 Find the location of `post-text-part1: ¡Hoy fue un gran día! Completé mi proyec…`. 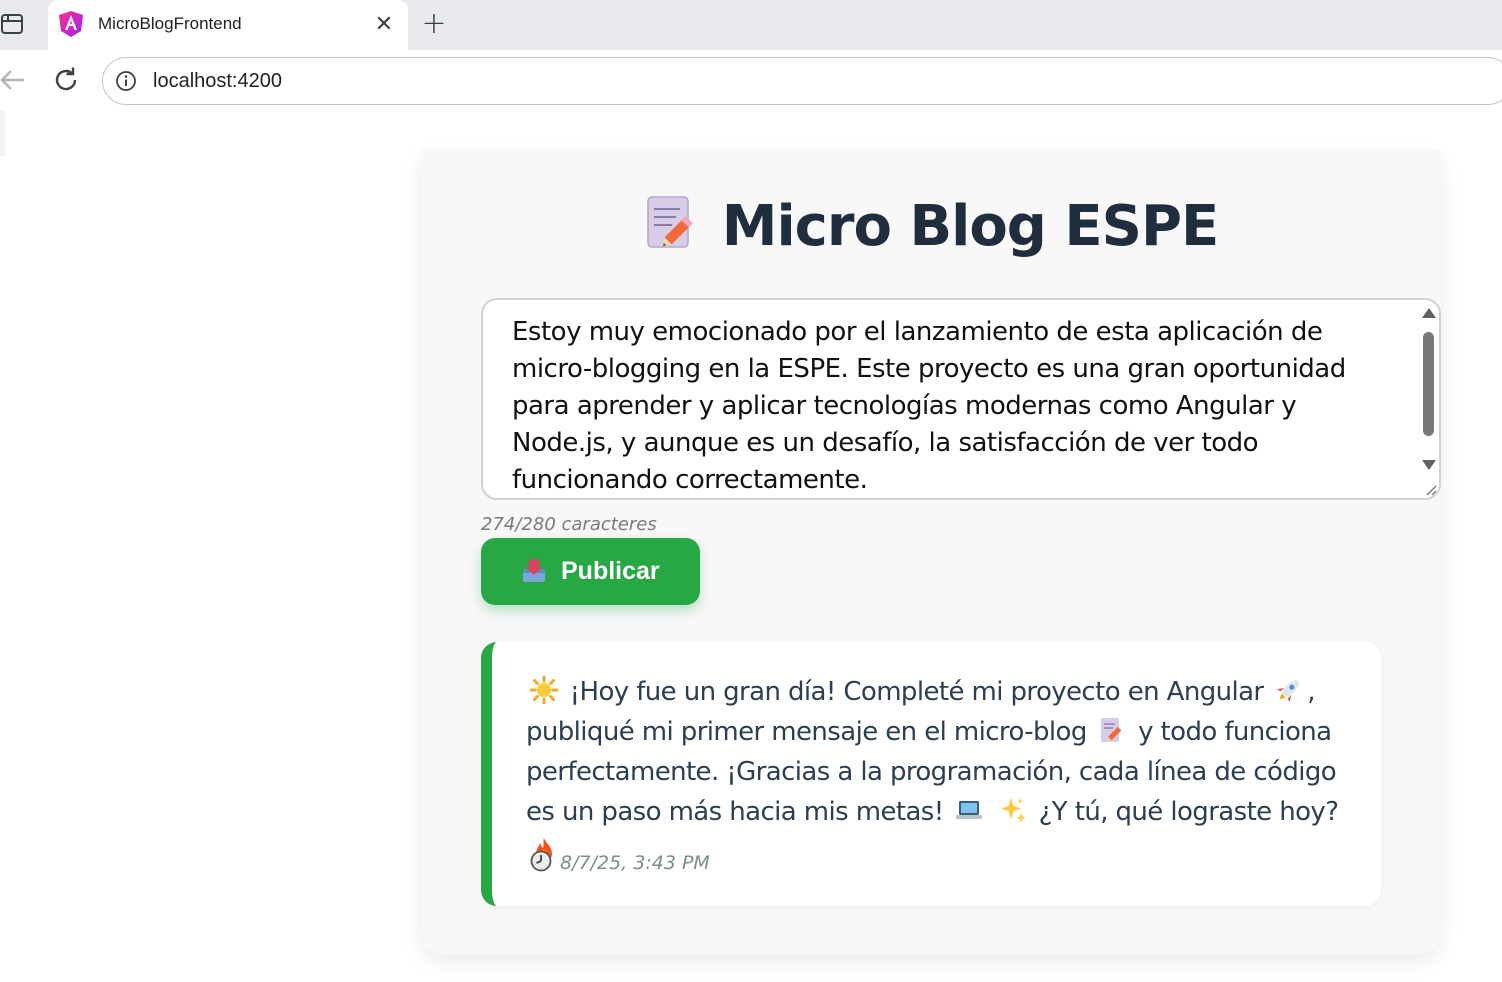

post-text-part1: ¡Hoy fue un gran día! Completé mi proyec… is located at coordinates (916, 692).